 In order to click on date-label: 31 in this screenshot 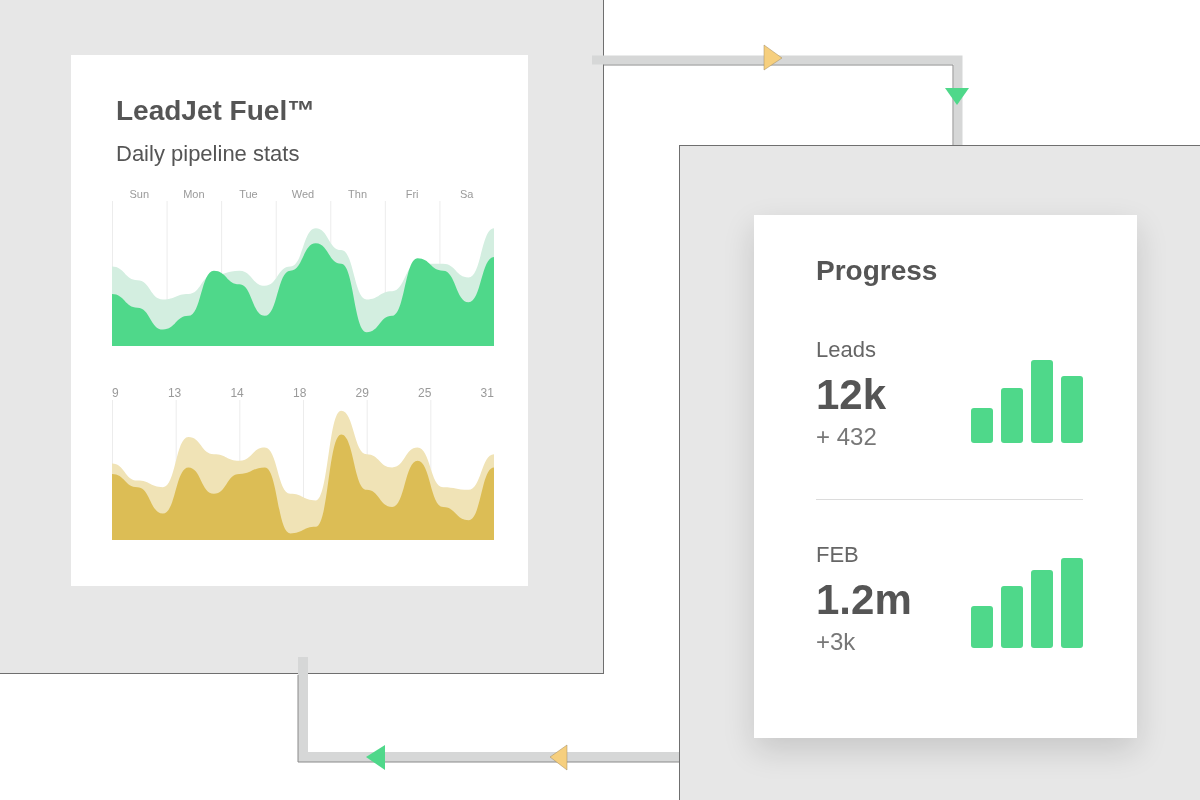, I will do `click(487, 393)`.